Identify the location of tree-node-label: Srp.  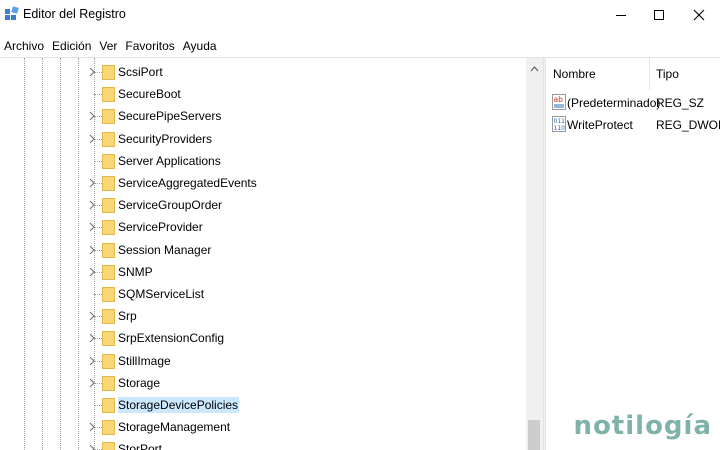
(127, 316).